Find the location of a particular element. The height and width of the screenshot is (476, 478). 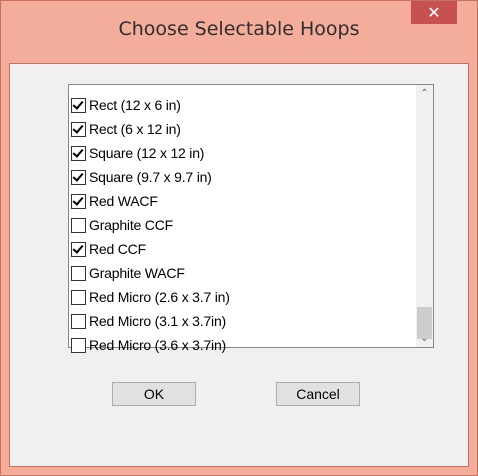

list-item: Rect (12 x 6 in) is located at coordinates (236, 105).